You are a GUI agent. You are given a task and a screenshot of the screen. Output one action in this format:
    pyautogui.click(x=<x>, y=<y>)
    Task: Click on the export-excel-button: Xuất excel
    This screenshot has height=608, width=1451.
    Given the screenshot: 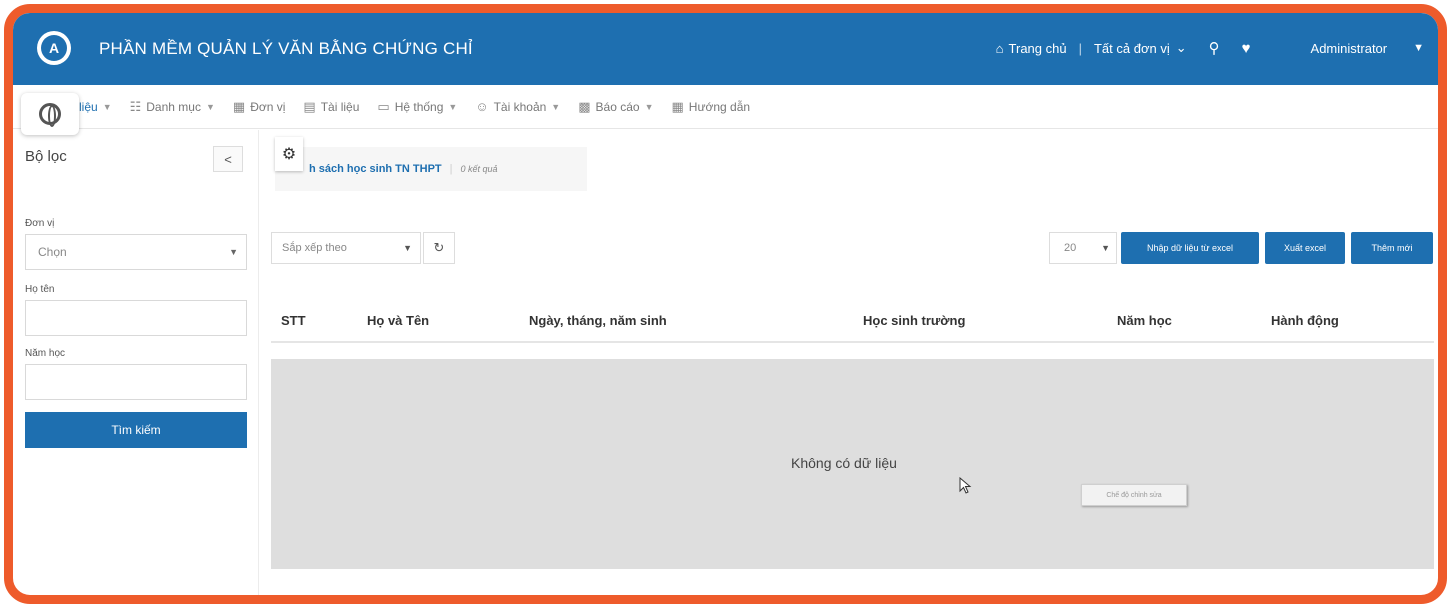 What is the action you would take?
    pyautogui.click(x=1305, y=248)
    